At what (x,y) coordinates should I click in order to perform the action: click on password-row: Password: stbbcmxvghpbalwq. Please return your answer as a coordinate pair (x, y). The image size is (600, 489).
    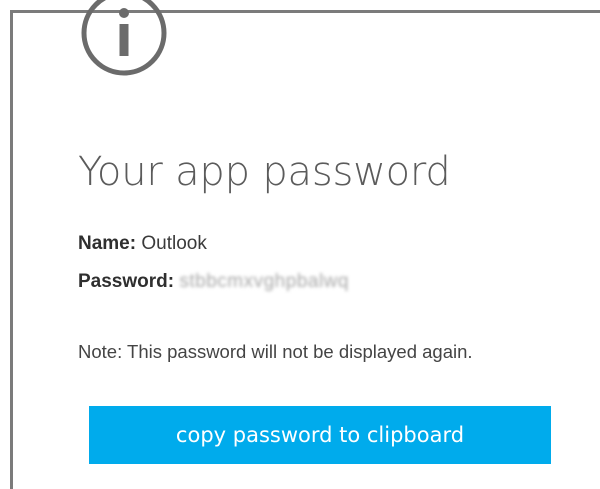
    Looking at the image, I should click on (213, 282).